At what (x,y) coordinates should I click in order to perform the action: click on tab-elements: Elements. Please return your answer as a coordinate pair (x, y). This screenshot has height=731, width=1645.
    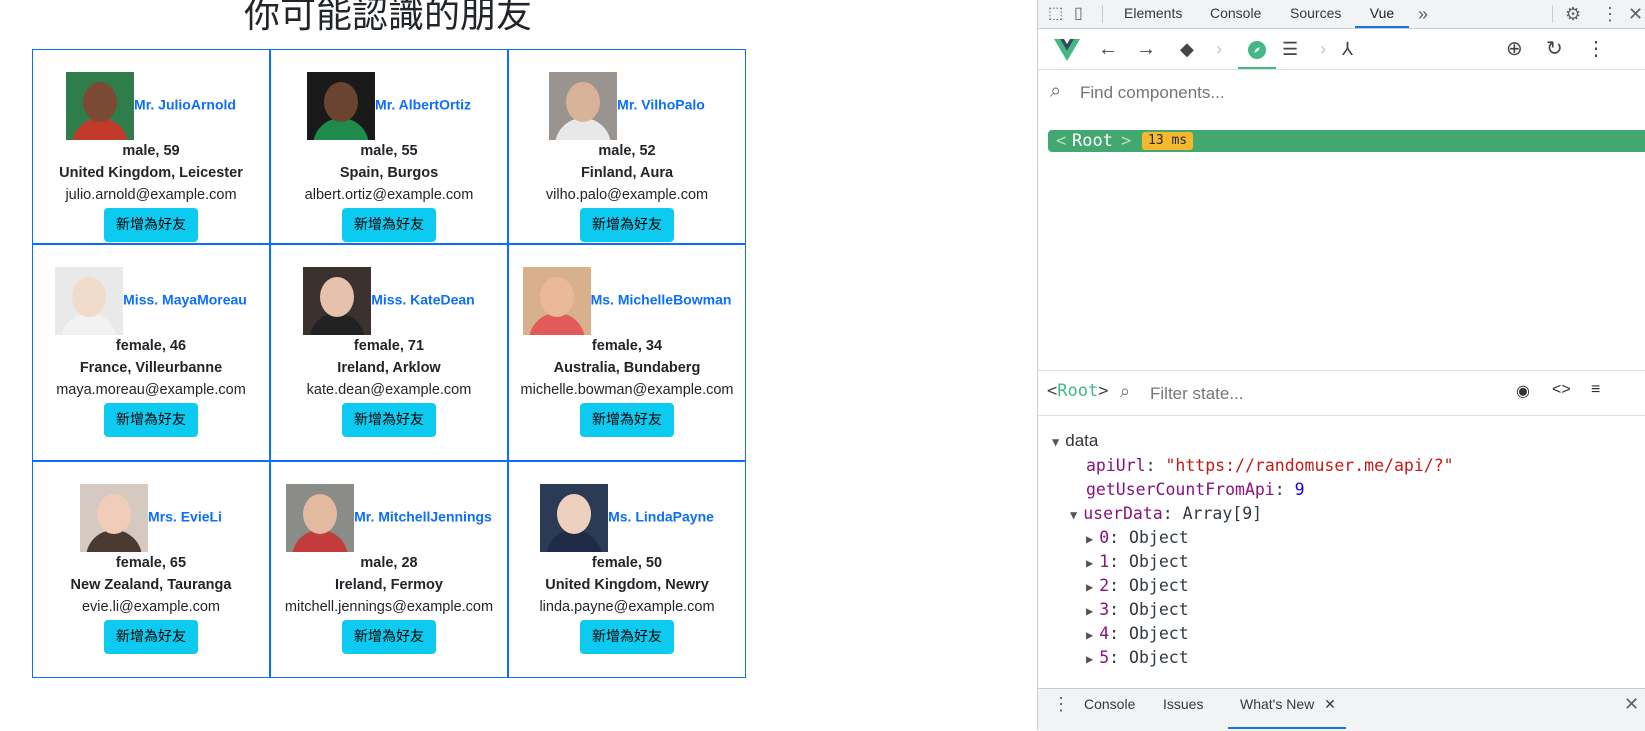
    Looking at the image, I should click on (1153, 14).